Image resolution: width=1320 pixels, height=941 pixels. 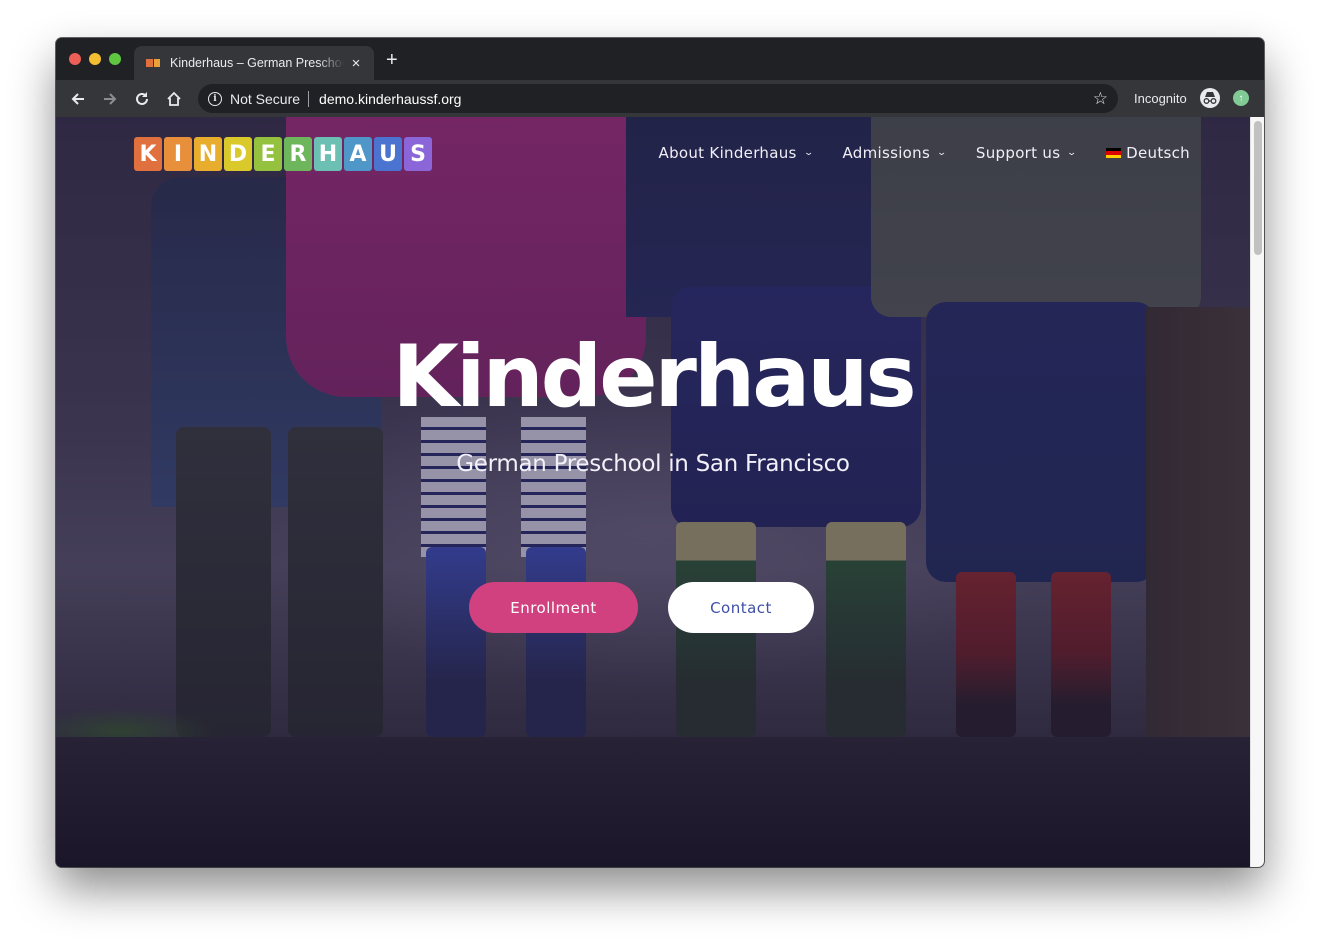 I want to click on hero-title: Kinderhaus, so click(x=654, y=377).